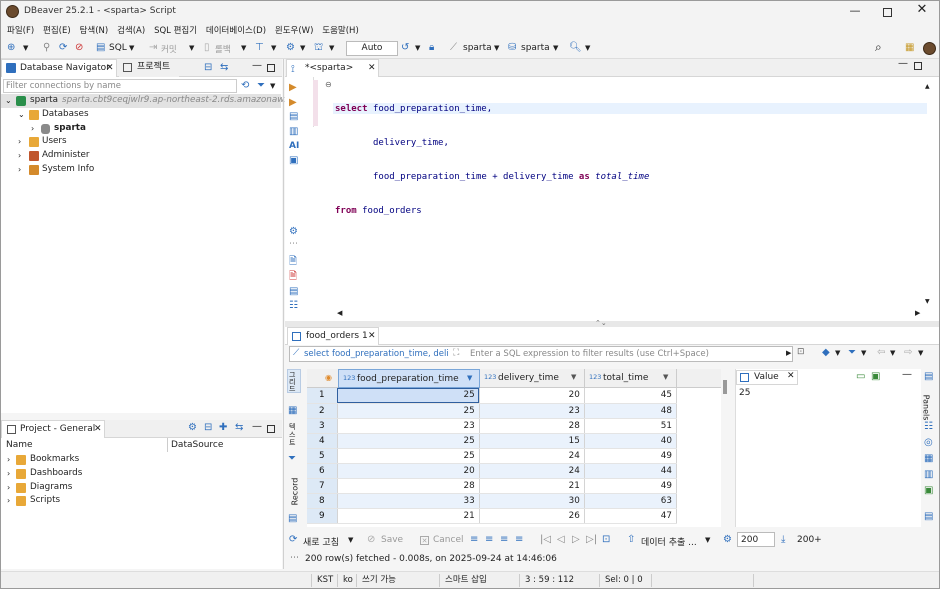  I want to click on horizontal-scrollbar: ◀ ▶, so click(630, 314).